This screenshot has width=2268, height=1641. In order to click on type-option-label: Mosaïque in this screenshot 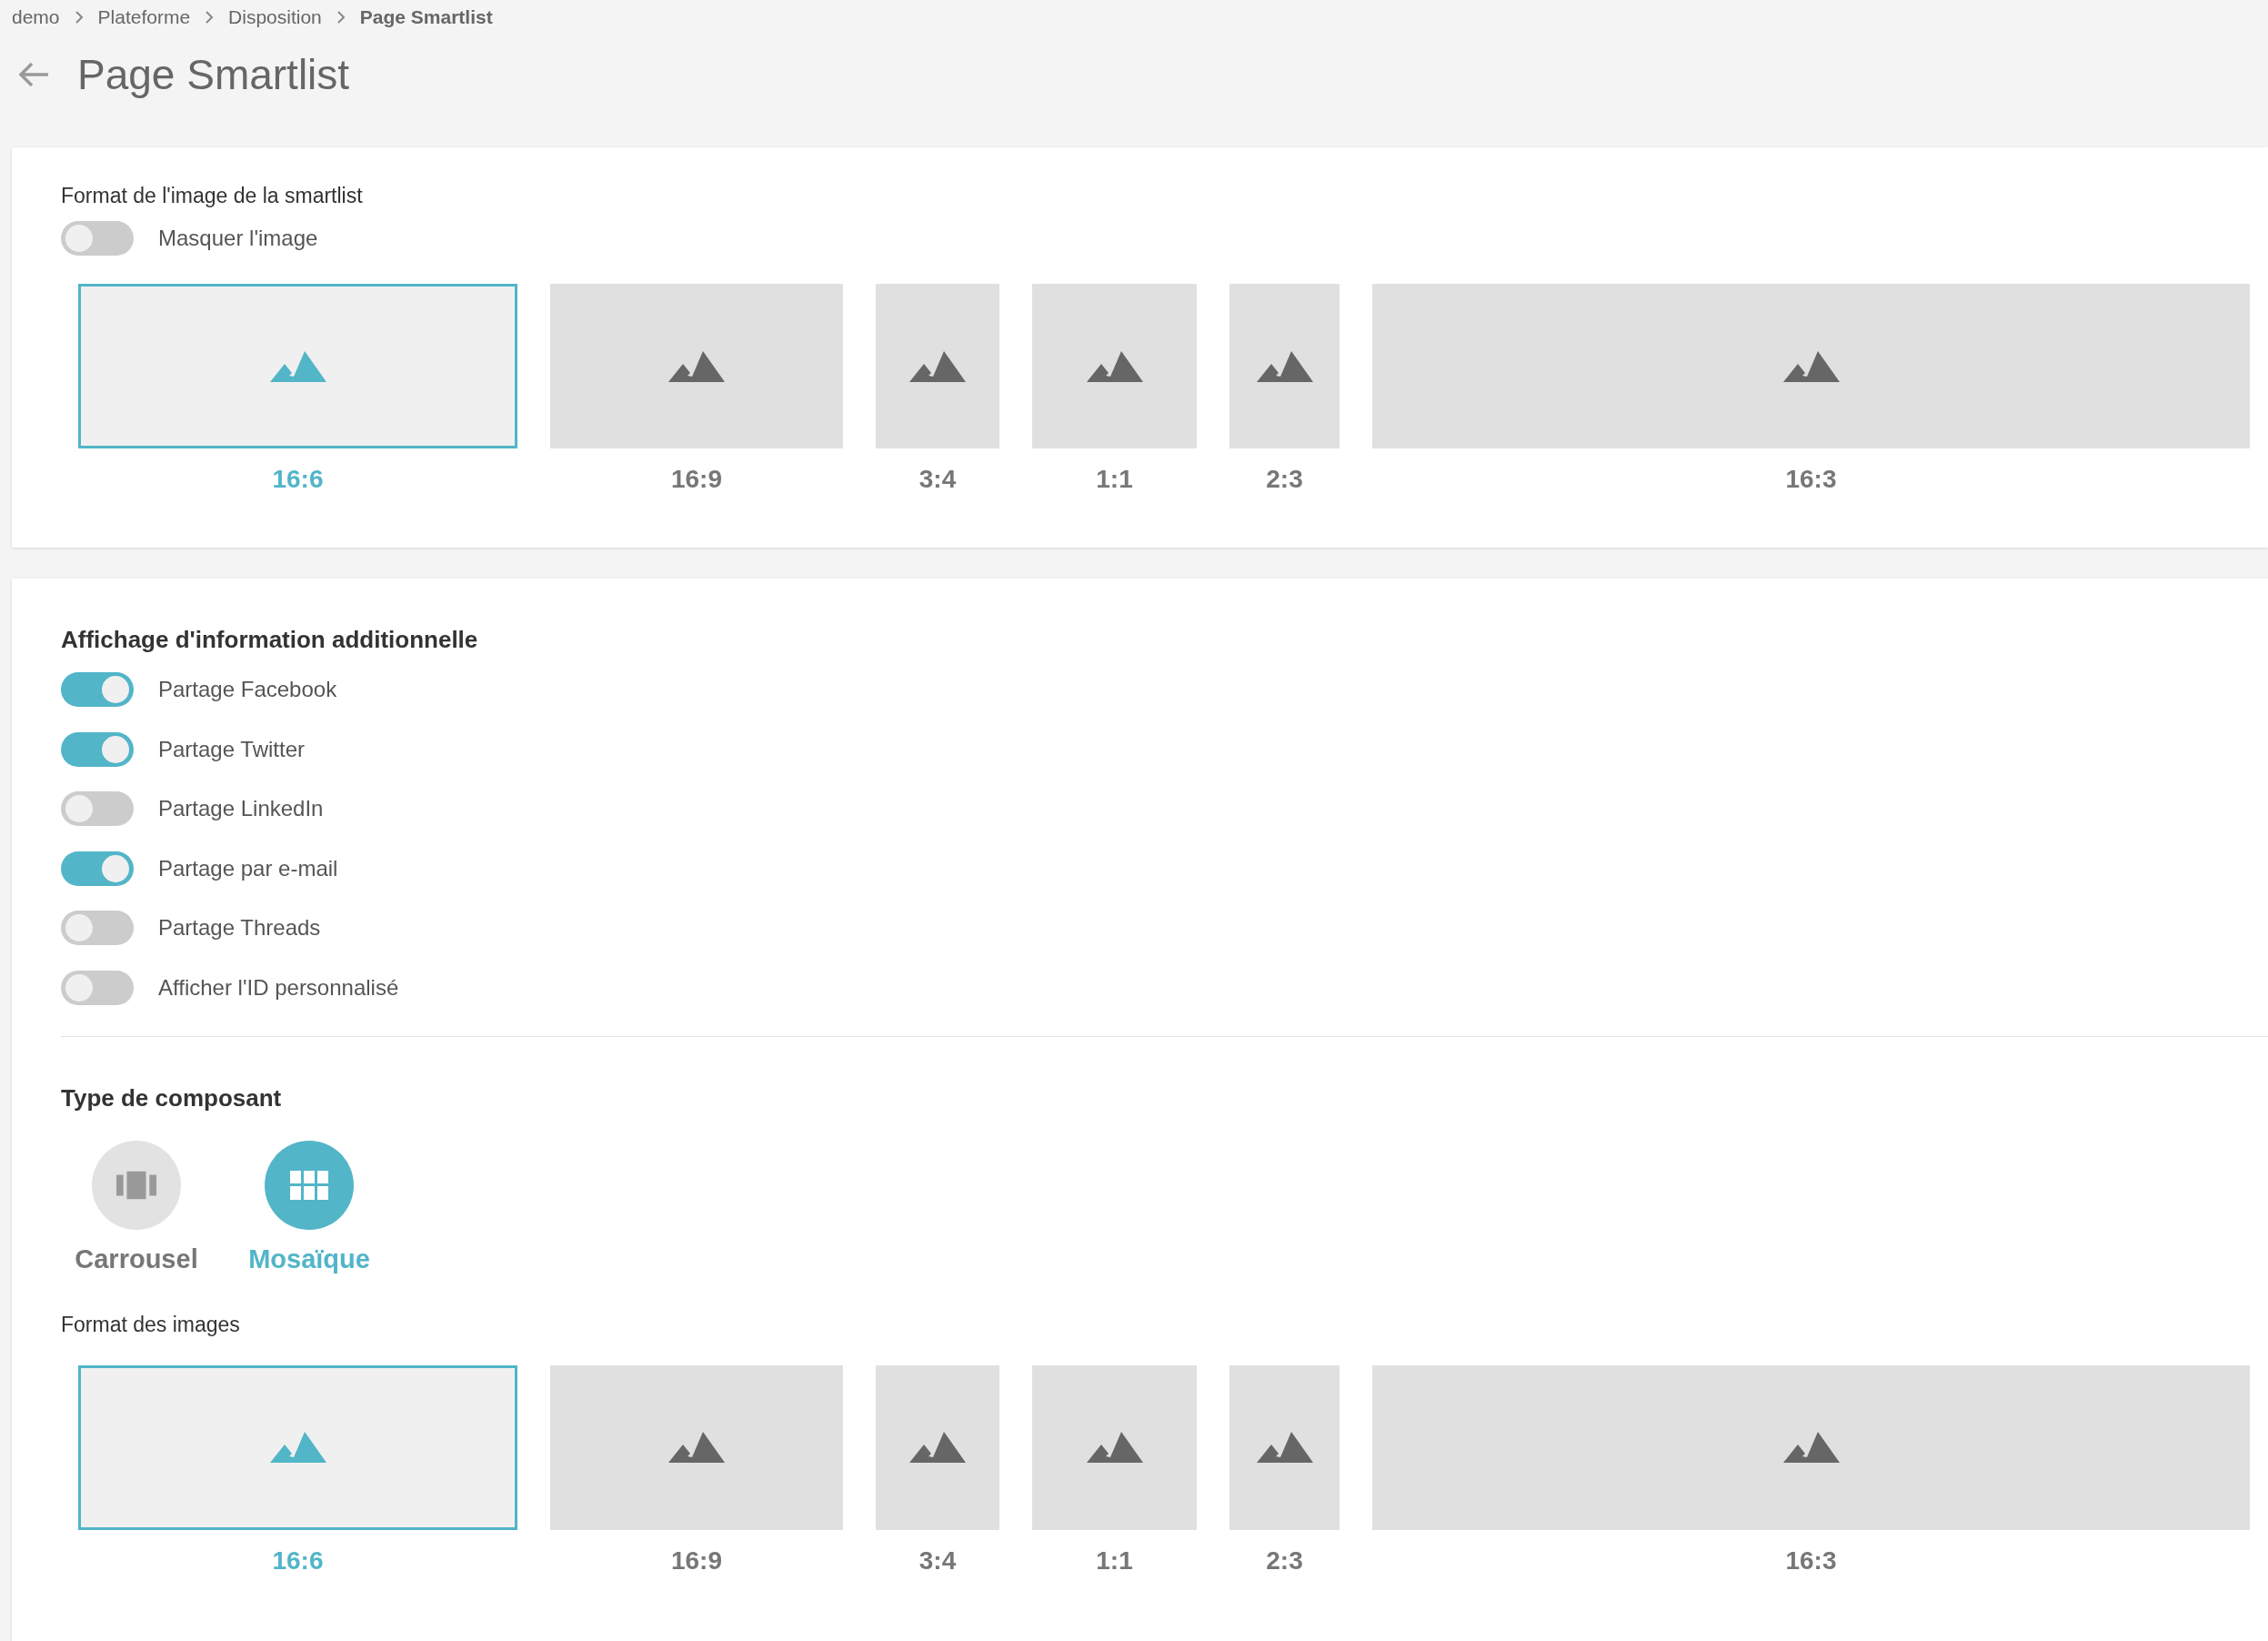, I will do `click(309, 1259)`.